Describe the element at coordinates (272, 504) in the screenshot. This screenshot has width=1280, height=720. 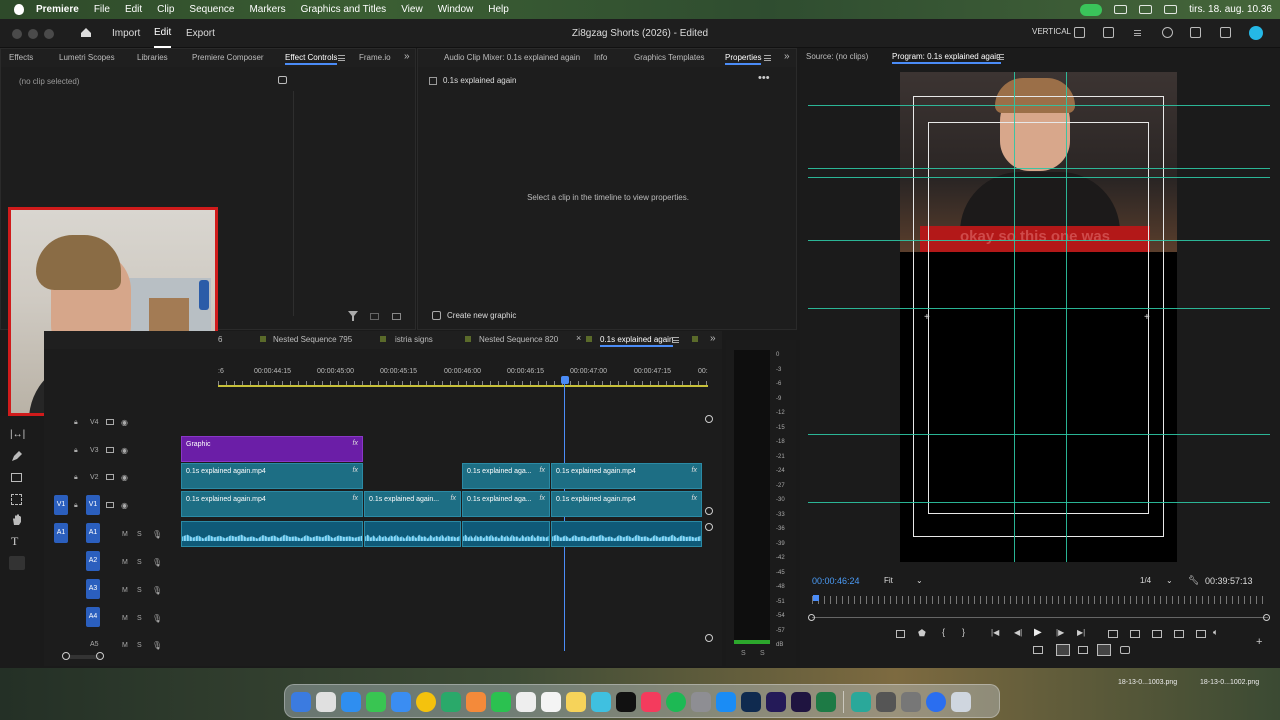
I see `video-clip-v1: 0.1s explained again.mp4 fx` at that location.